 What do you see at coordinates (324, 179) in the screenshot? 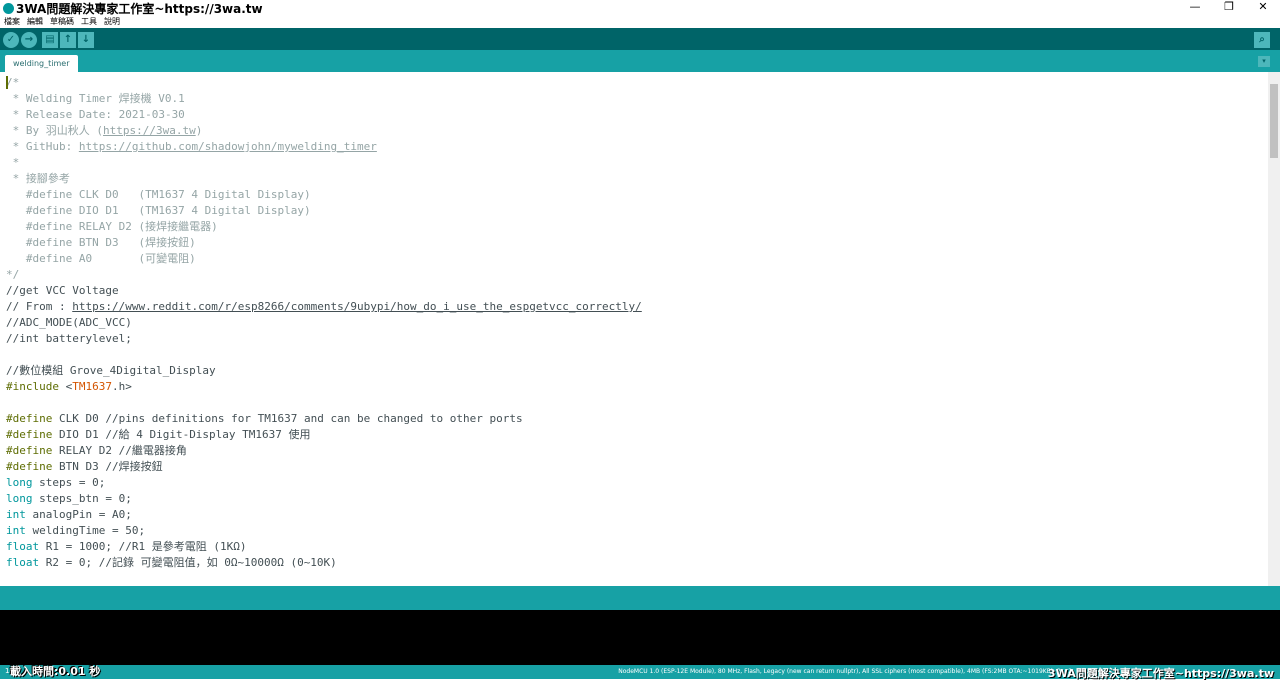
I see `code-line: * 接腳參考` at bounding box center [324, 179].